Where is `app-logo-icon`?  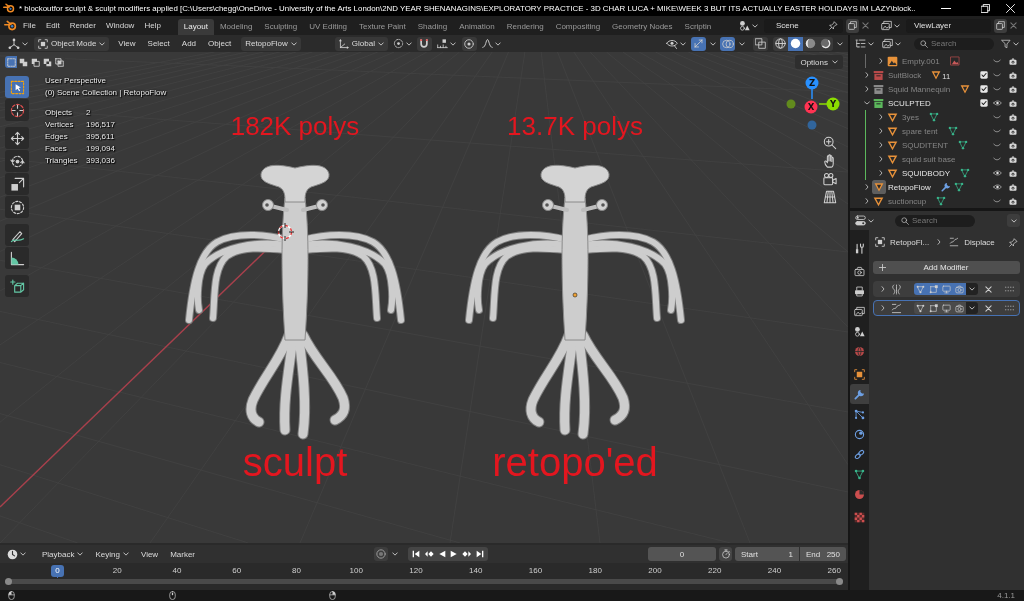 app-logo-icon is located at coordinates (10, 25).